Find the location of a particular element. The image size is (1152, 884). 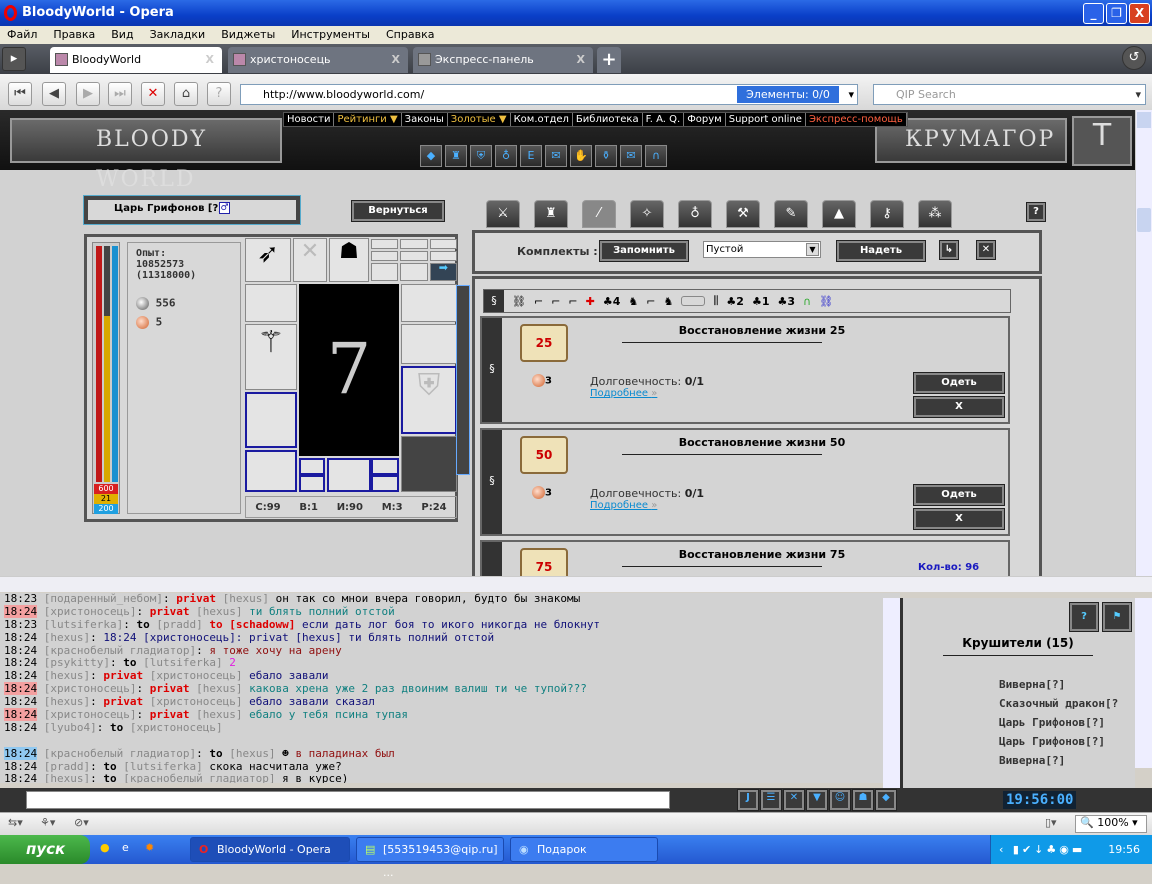

nav-link: Законы is located at coordinates (425, 119).